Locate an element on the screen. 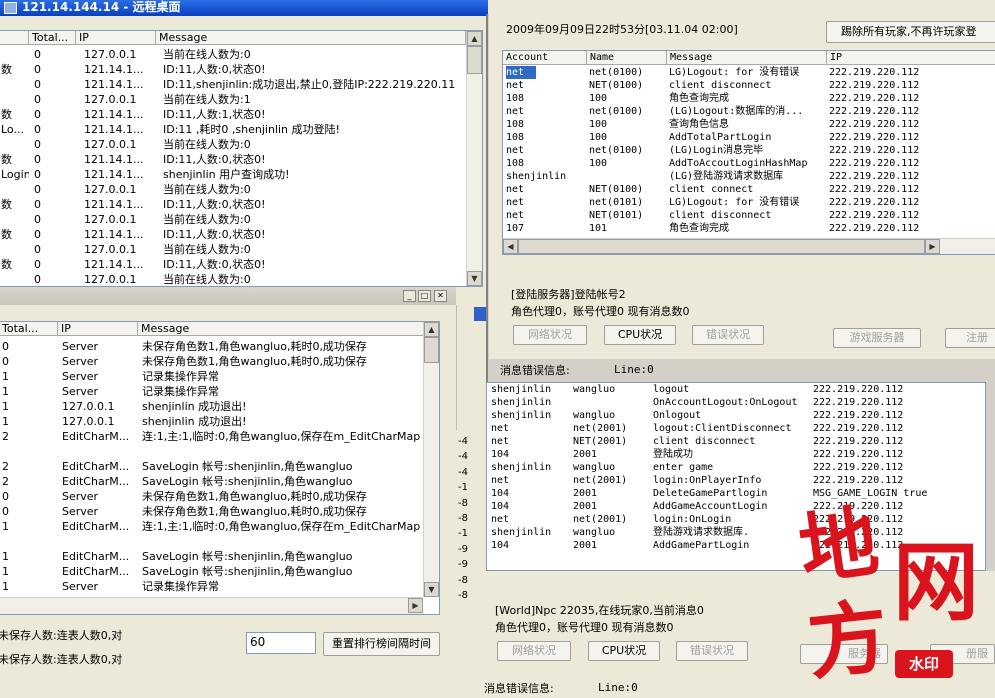 This screenshot has height=698, width=995. column-header-name: Name is located at coordinates (627, 58).